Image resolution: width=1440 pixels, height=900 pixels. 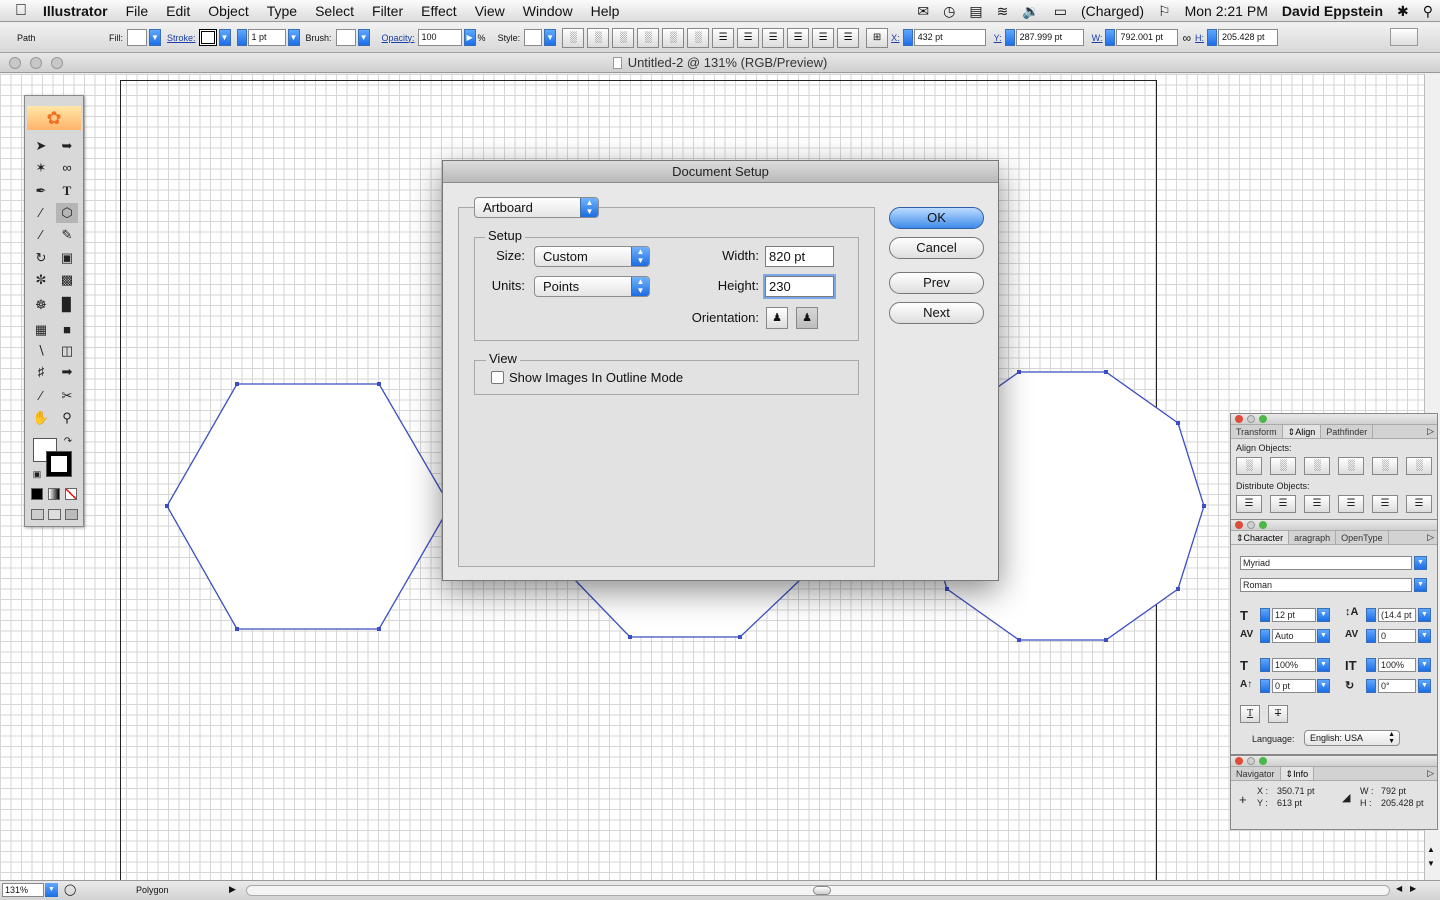 What do you see at coordinates (596, 377) in the screenshot?
I see `outline-mode-label: Show Images In Outline Mode` at bounding box center [596, 377].